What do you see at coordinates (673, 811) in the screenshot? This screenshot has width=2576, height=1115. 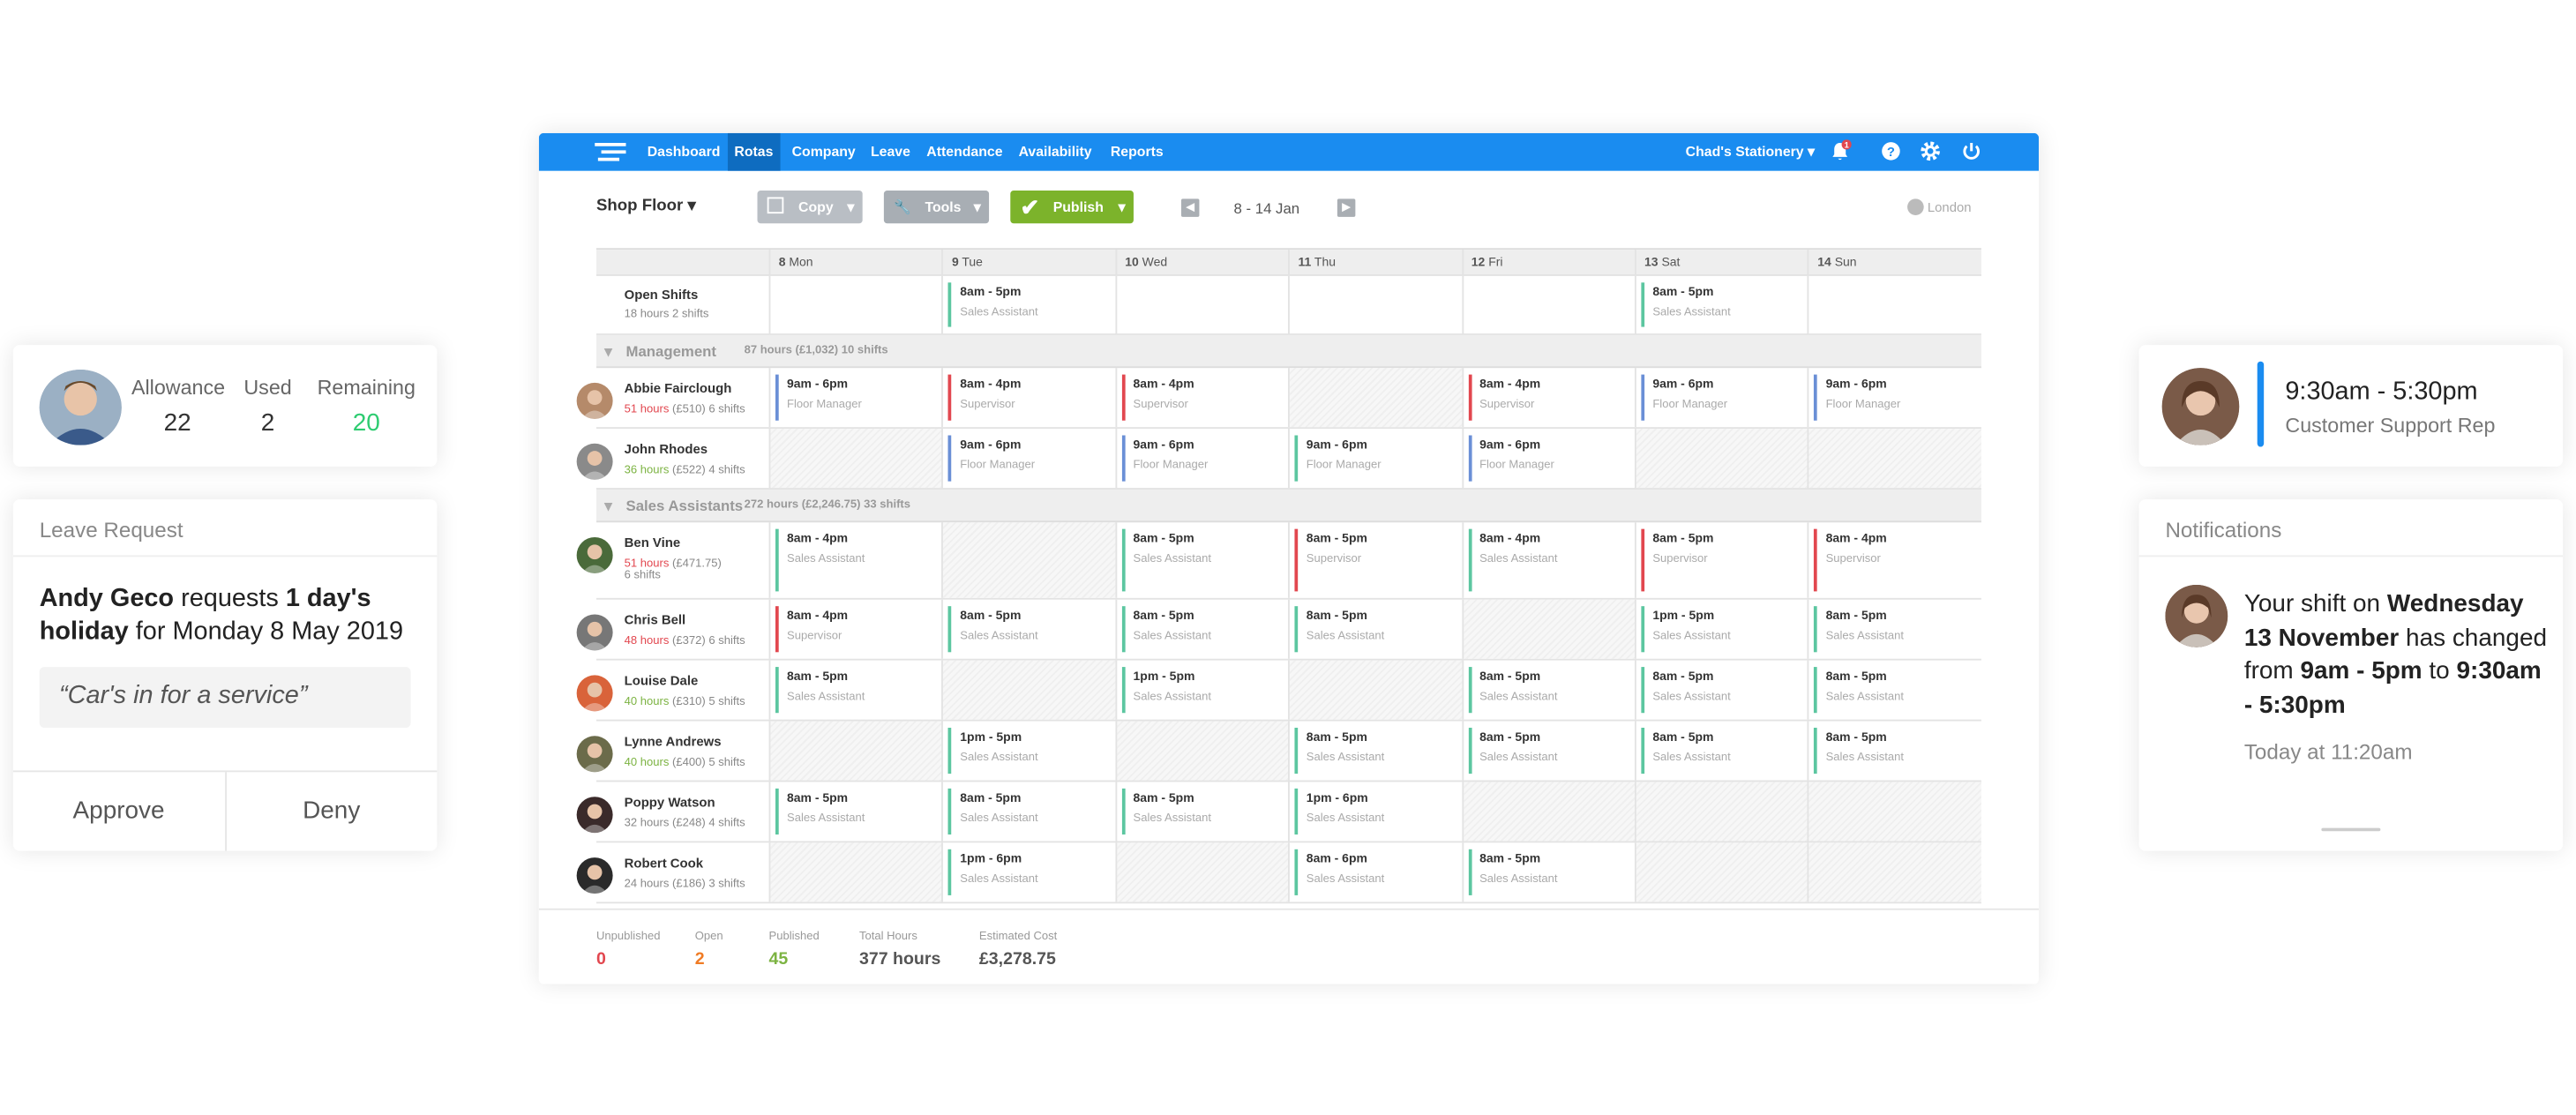 I see `employee-info: Poppy Watson 32 hours (£248) 4 shifts` at bounding box center [673, 811].